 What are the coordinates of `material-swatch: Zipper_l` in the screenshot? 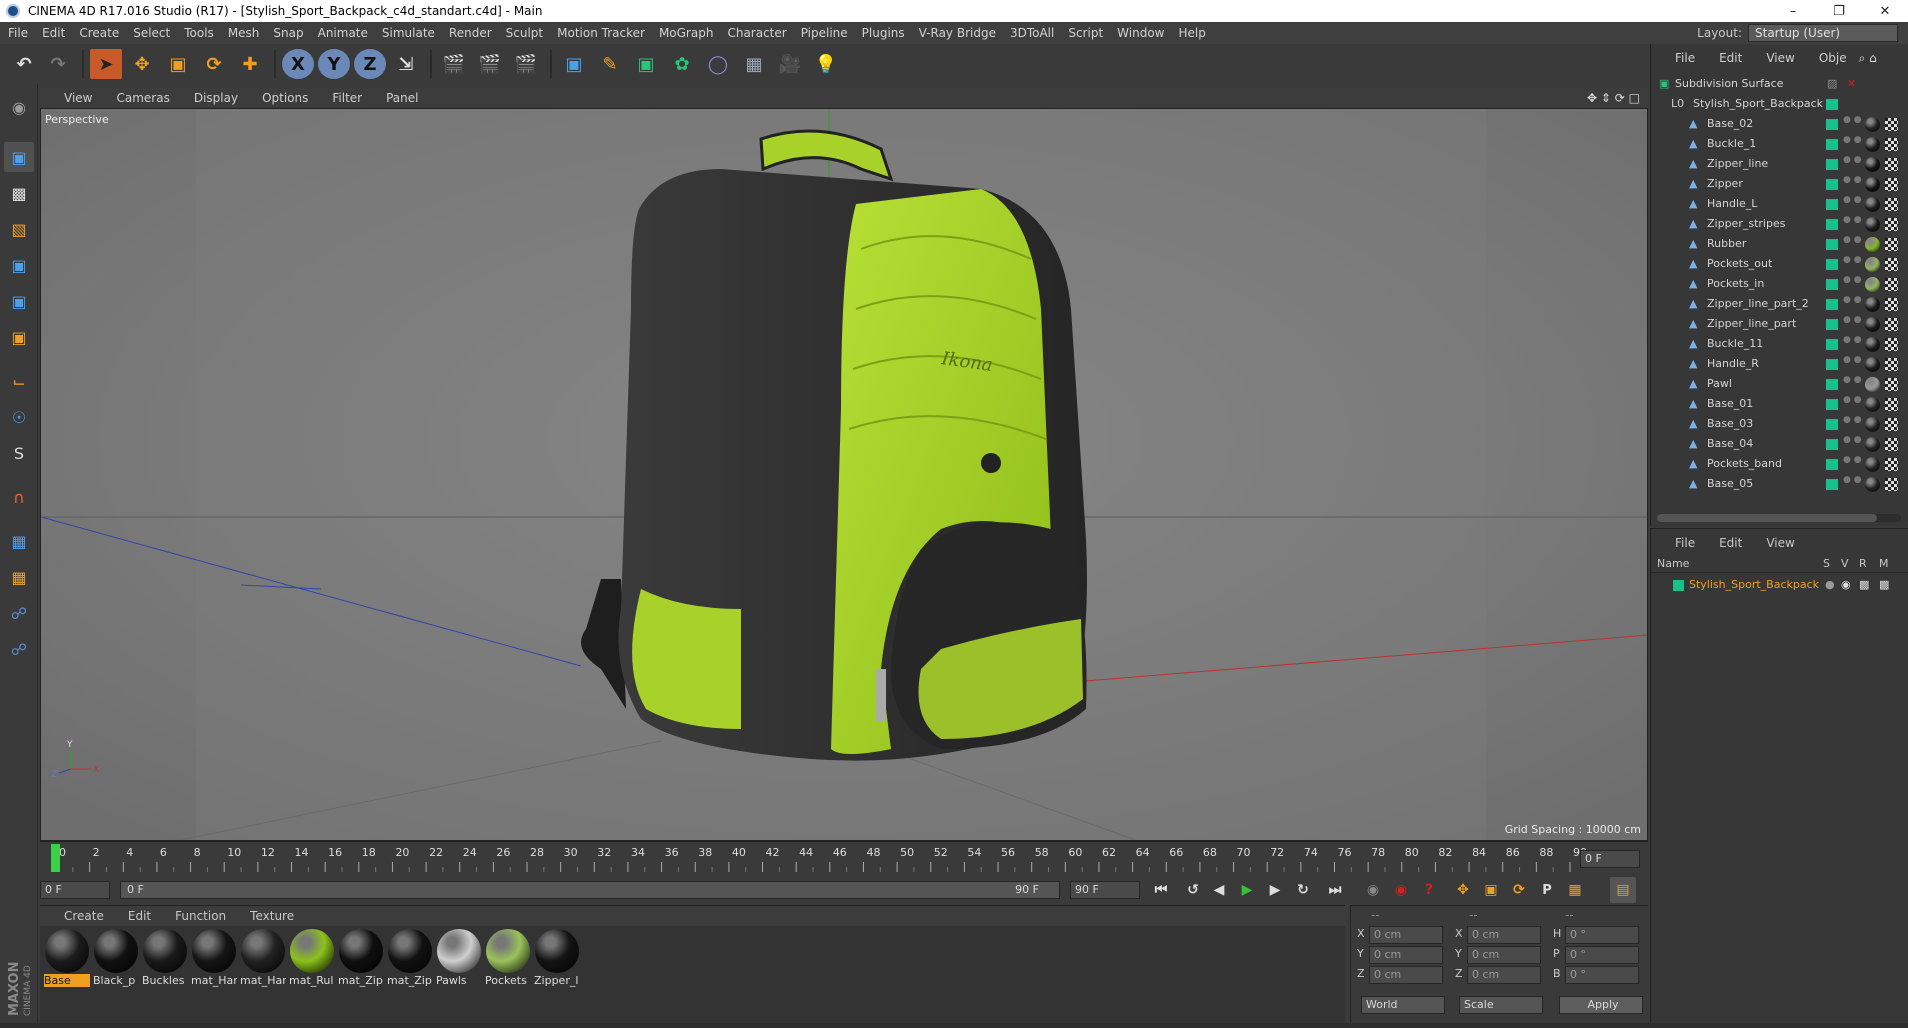 It's located at (557, 958).